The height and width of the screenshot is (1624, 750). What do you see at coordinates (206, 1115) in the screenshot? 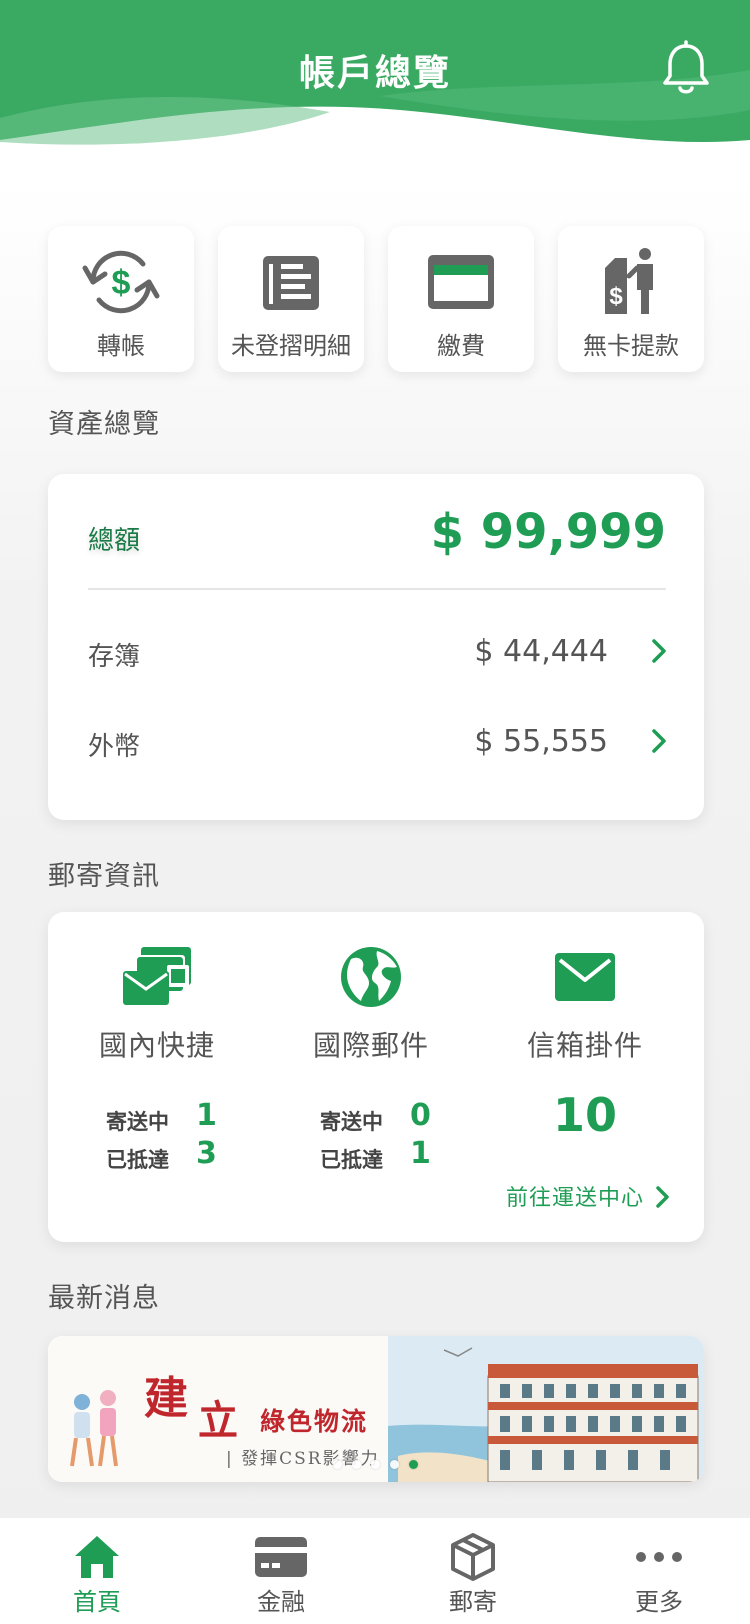
I see `sending-count: 1` at bounding box center [206, 1115].